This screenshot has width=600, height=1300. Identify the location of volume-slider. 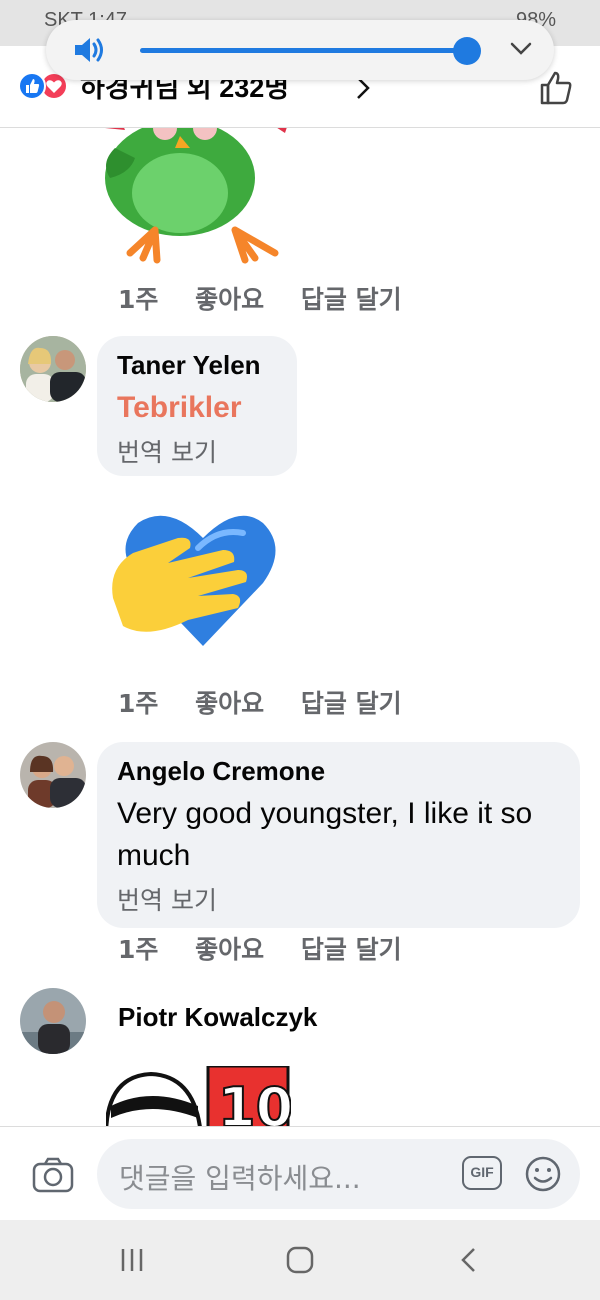
(310, 51).